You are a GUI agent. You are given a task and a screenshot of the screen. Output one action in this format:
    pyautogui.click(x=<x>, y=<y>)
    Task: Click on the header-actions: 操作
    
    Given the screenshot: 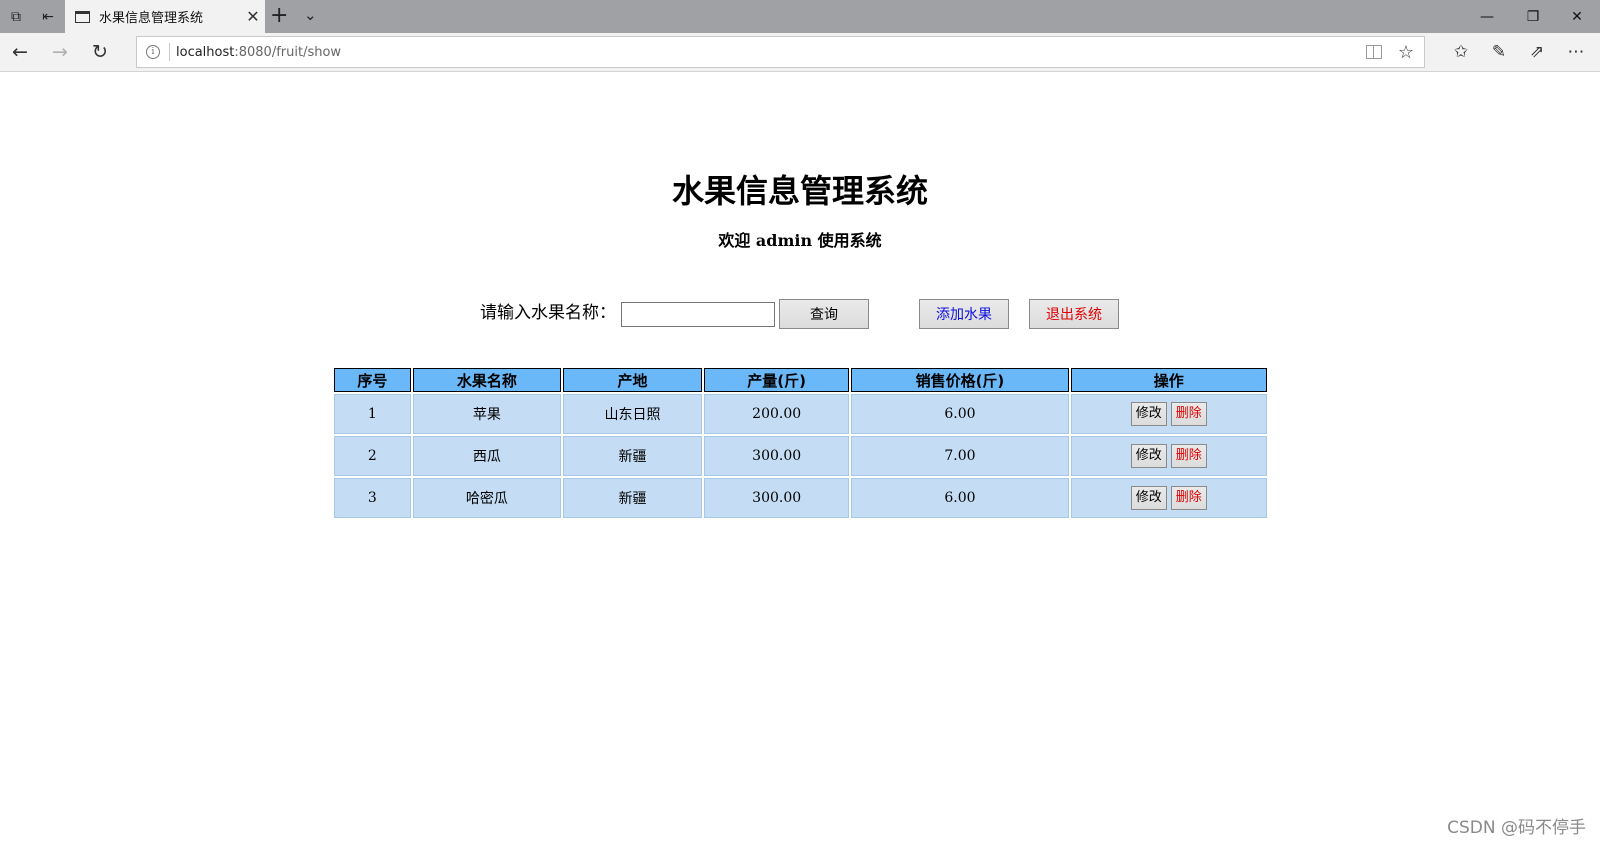 What is the action you would take?
    pyautogui.click(x=1168, y=380)
    